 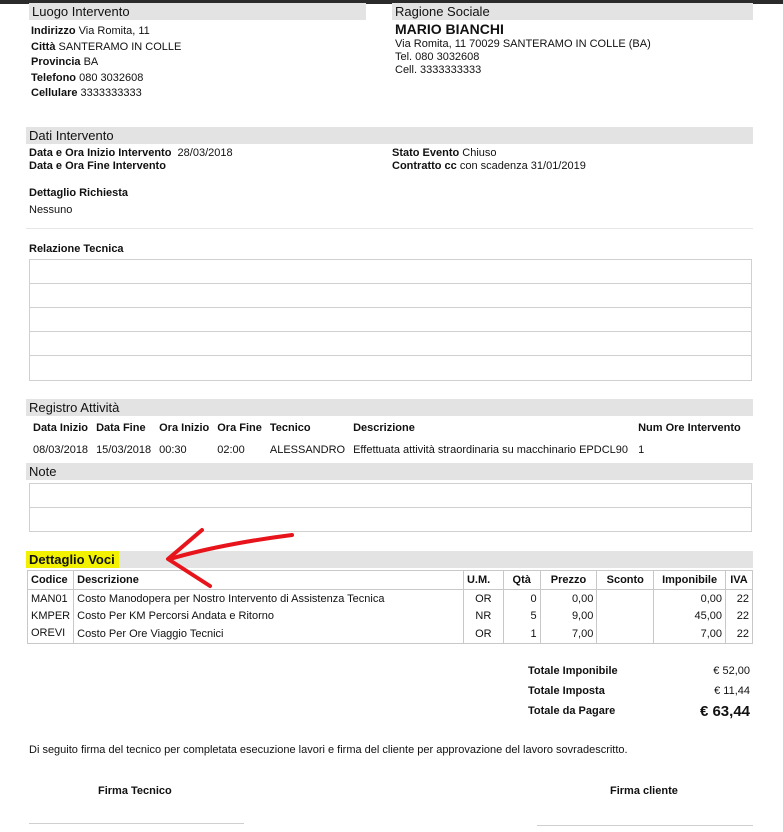 I want to click on cell: KMPER, so click(x=50, y=615).